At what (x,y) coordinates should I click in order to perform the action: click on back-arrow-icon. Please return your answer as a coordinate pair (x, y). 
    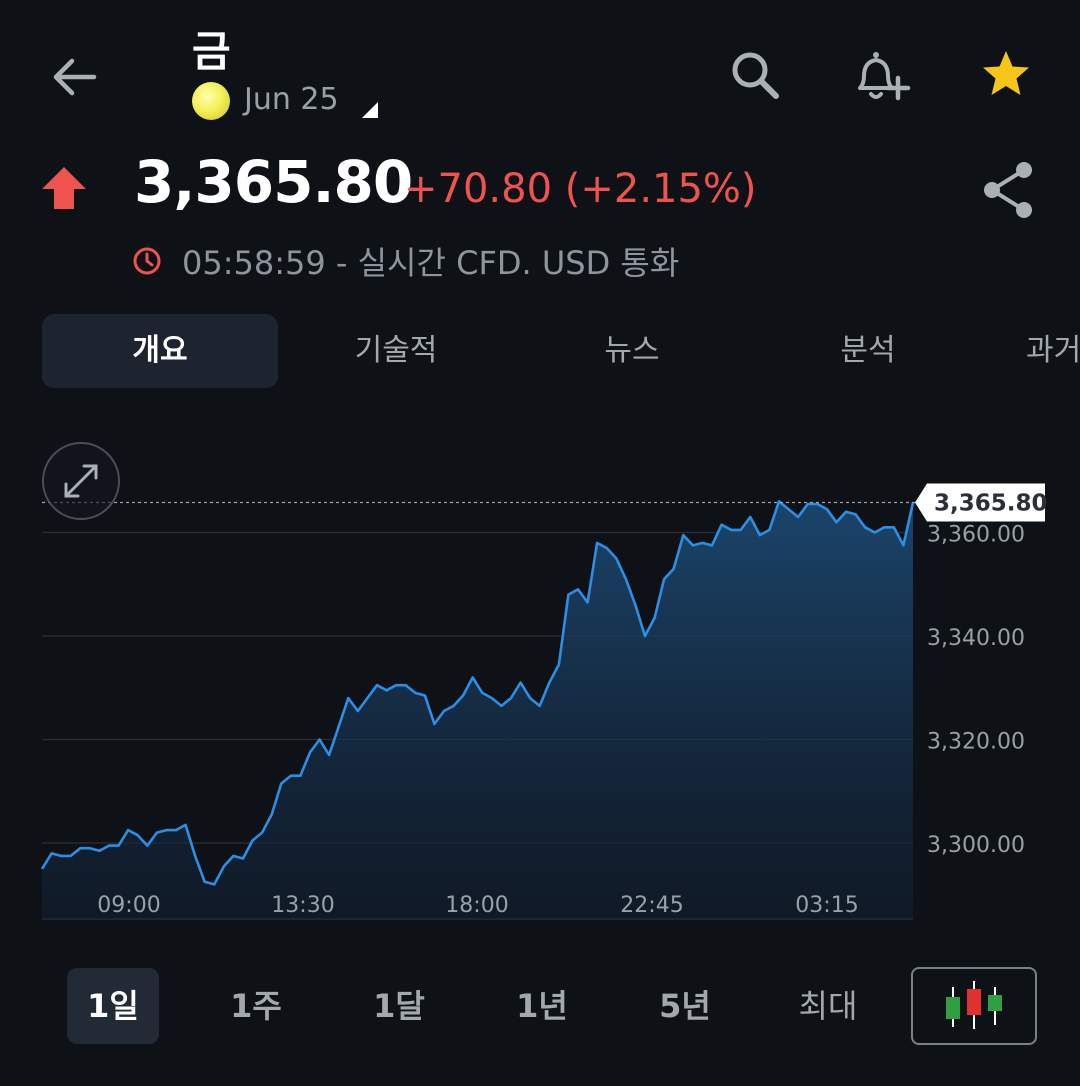
    Looking at the image, I should click on (75, 77).